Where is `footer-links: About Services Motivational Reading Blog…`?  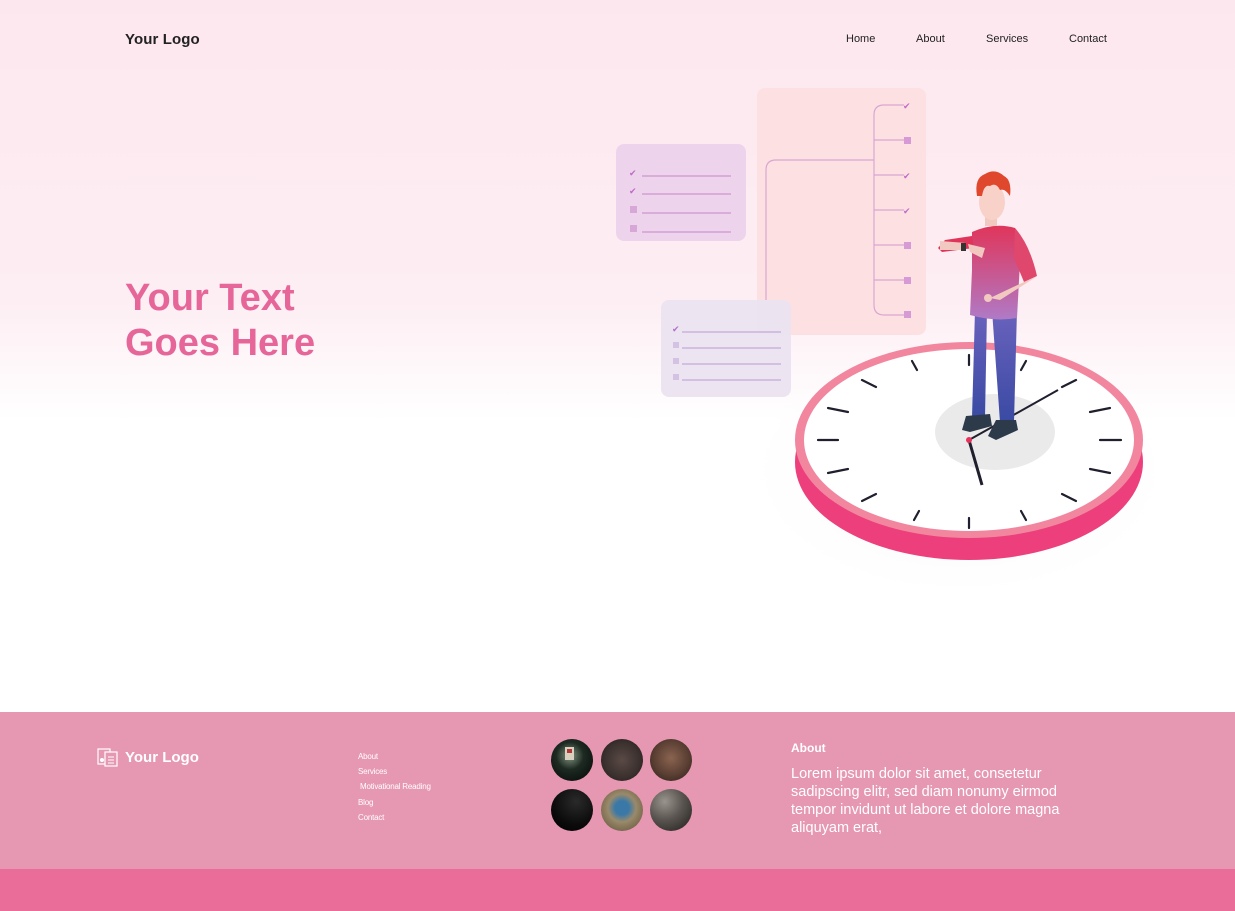 footer-links: About Services Motivational Reading Blog… is located at coordinates (394, 789).